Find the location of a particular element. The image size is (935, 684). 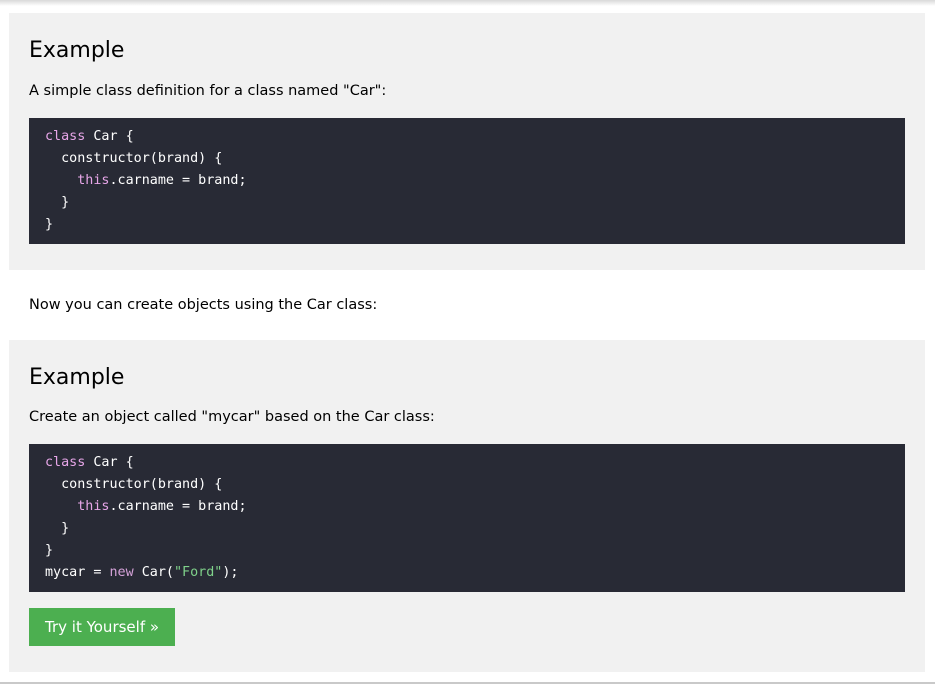

code-text: Car( is located at coordinates (153, 572).